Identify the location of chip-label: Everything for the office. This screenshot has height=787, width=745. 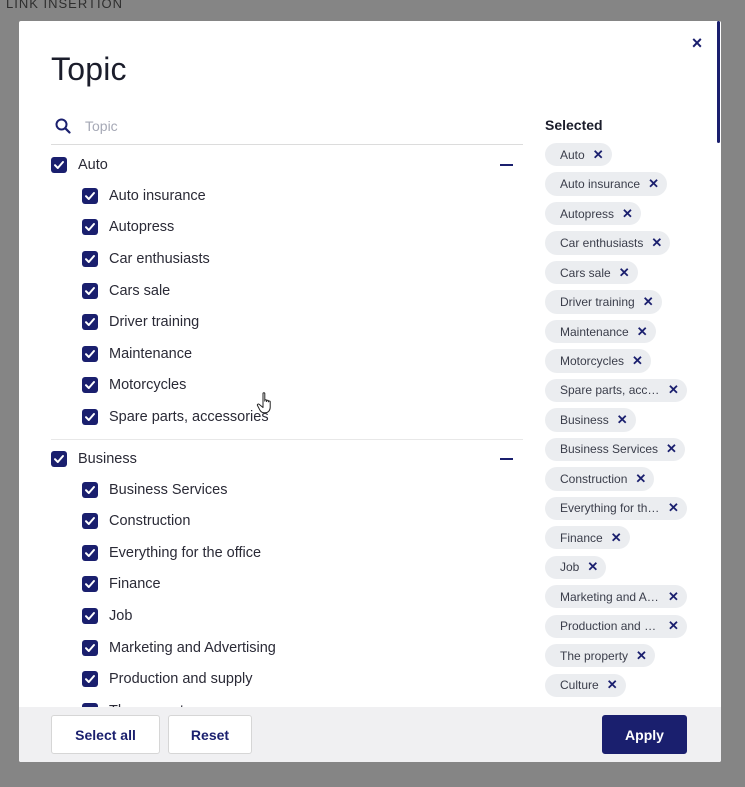
(610, 508).